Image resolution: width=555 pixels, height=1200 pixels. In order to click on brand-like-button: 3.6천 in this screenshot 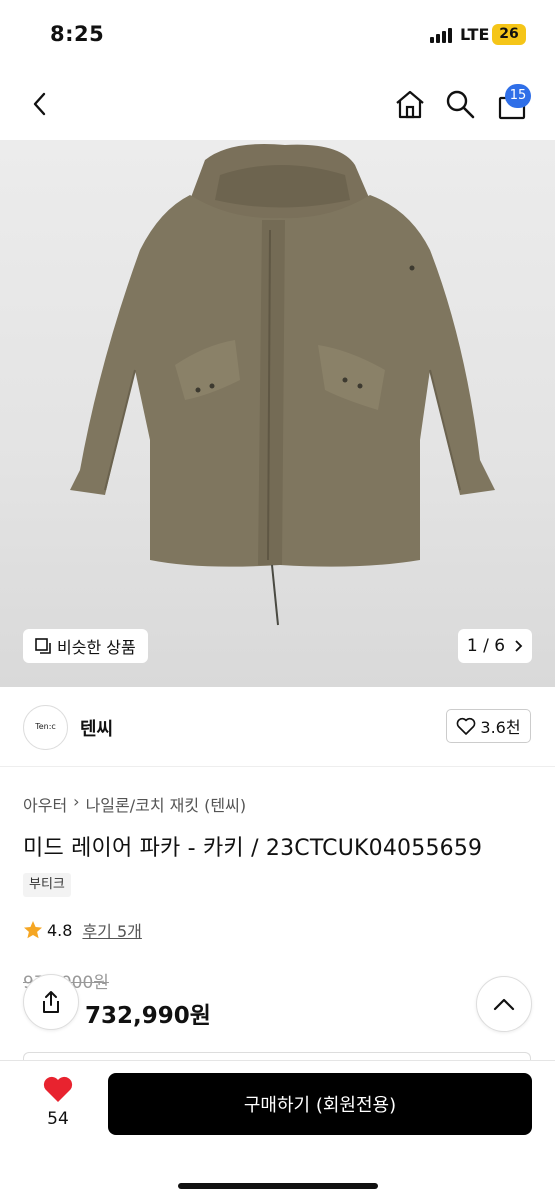, I will do `click(488, 726)`.